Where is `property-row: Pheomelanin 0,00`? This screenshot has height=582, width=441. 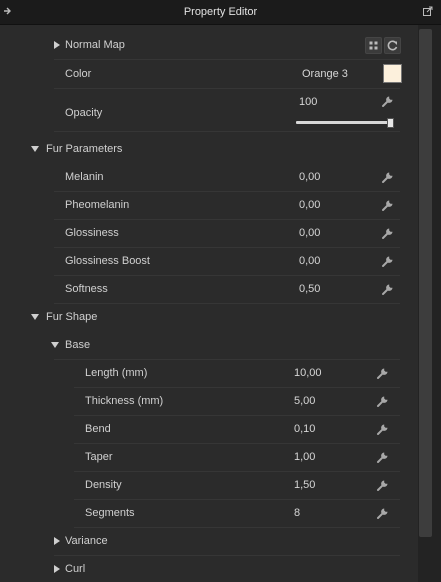 property-row: Pheomelanin 0,00 is located at coordinates (209, 205).